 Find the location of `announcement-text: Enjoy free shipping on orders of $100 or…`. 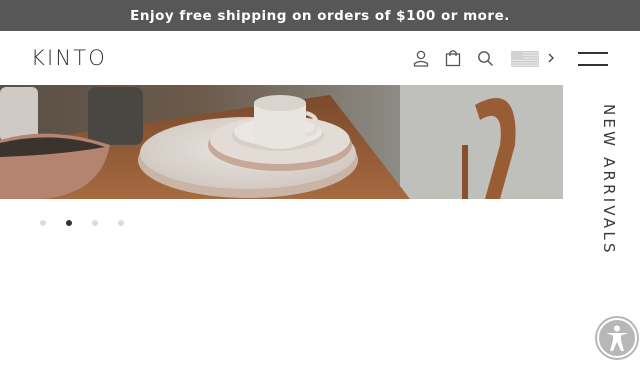

announcement-text: Enjoy free shipping on orders of $100 or… is located at coordinates (320, 15).